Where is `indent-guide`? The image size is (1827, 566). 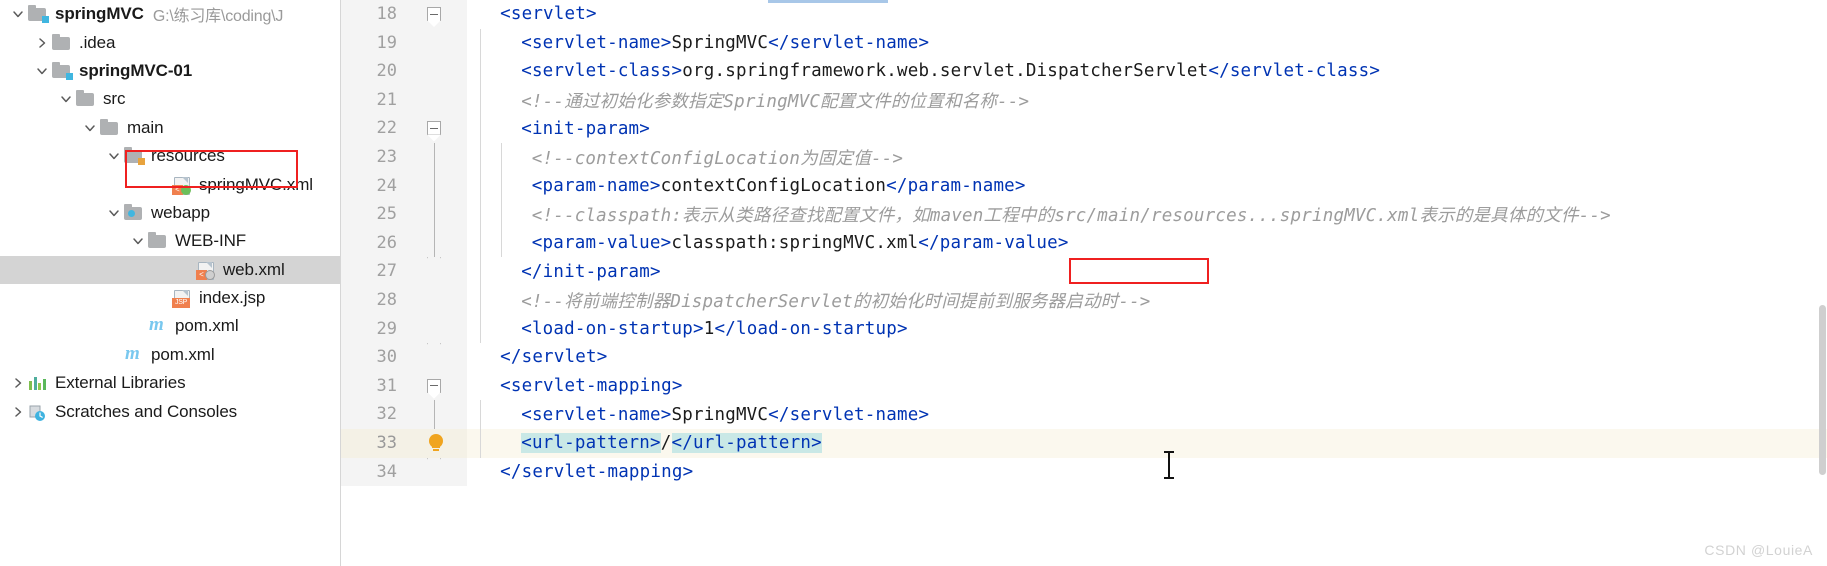 indent-guide is located at coordinates (480, 100).